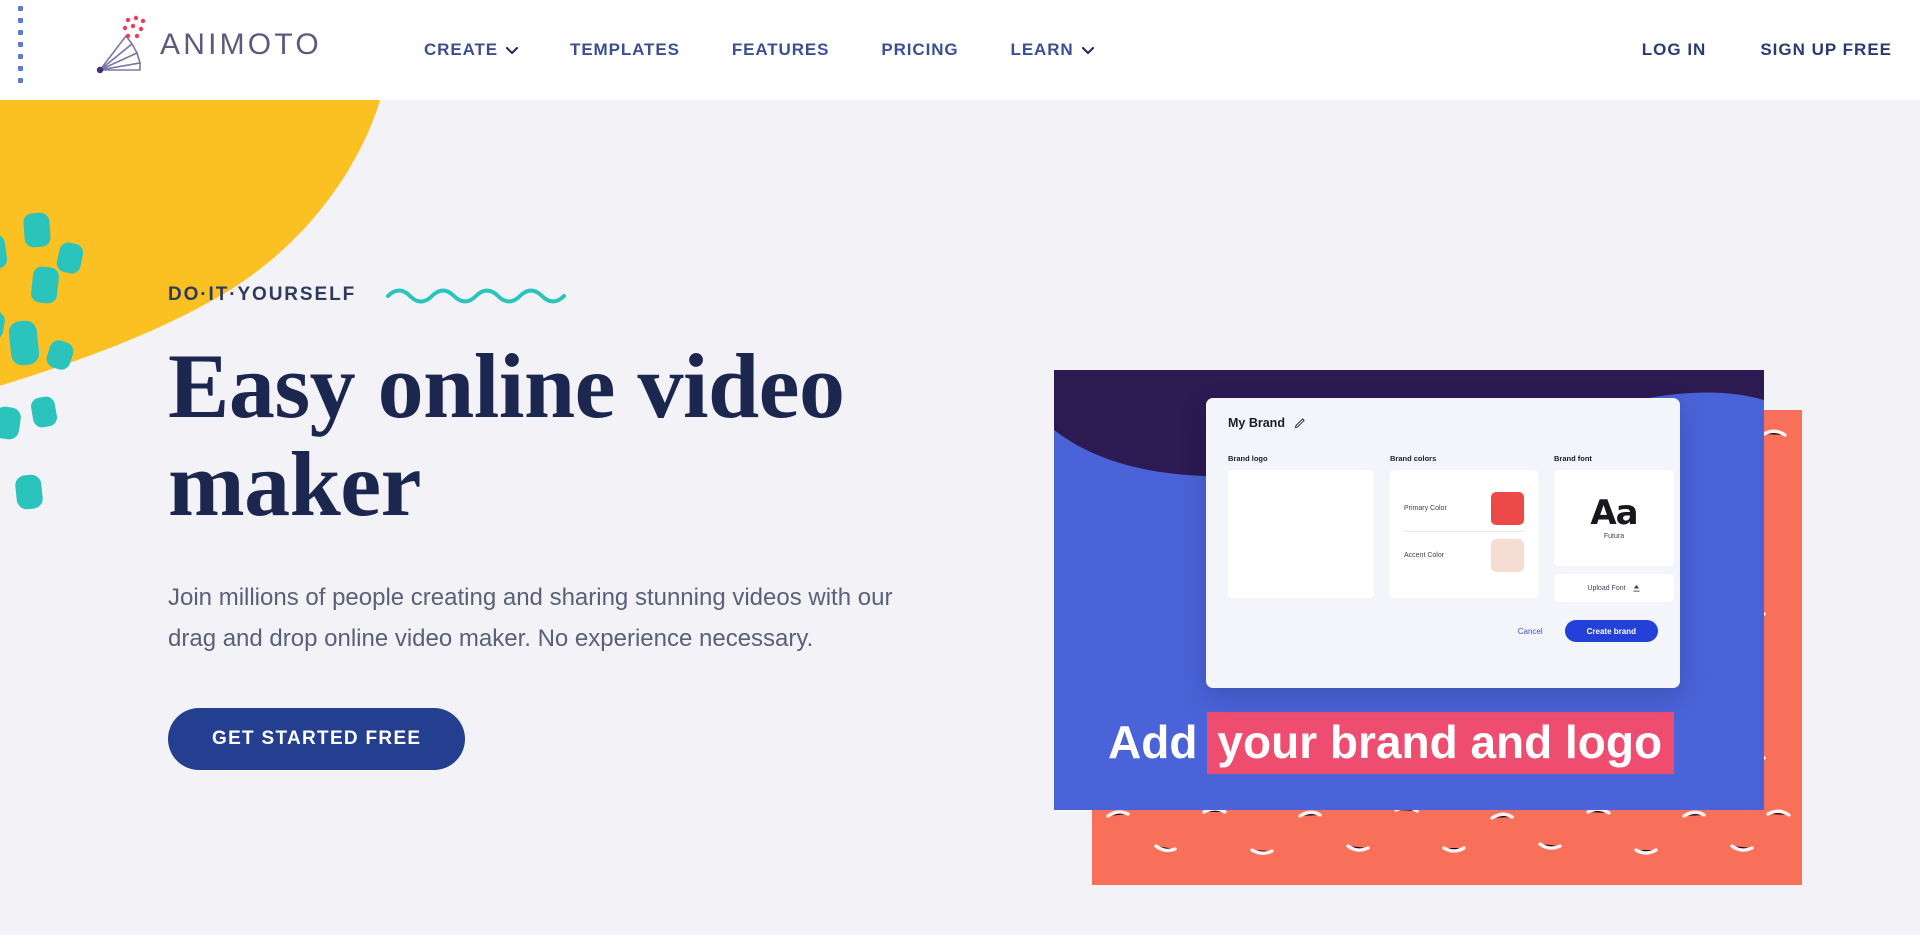  Describe the element at coordinates (1248, 458) in the screenshot. I see `brand-logo-label: Brand logo` at that location.